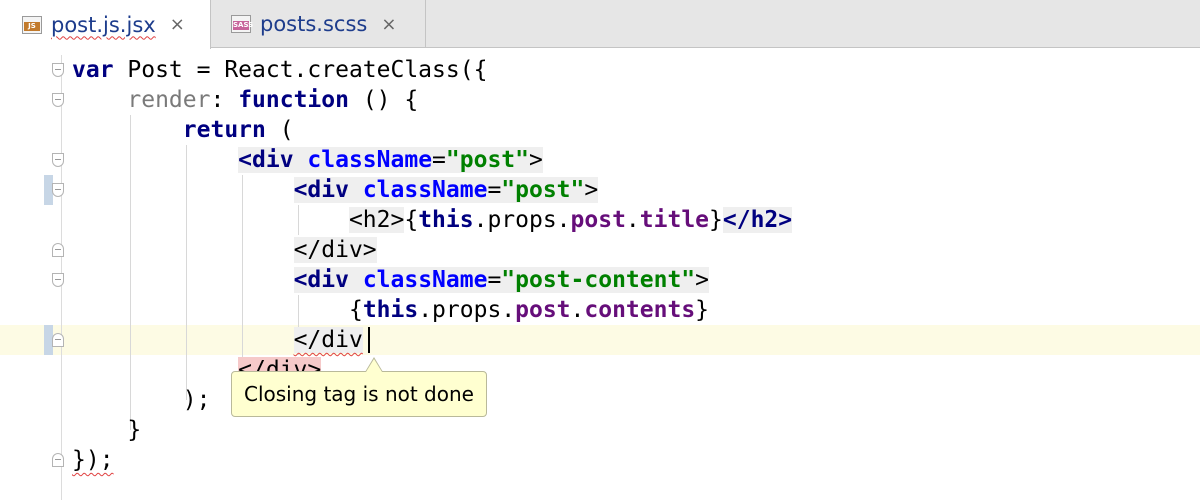 This screenshot has width=1200, height=500. What do you see at coordinates (93, 460) in the screenshot?
I see `code-line: });` at bounding box center [93, 460].